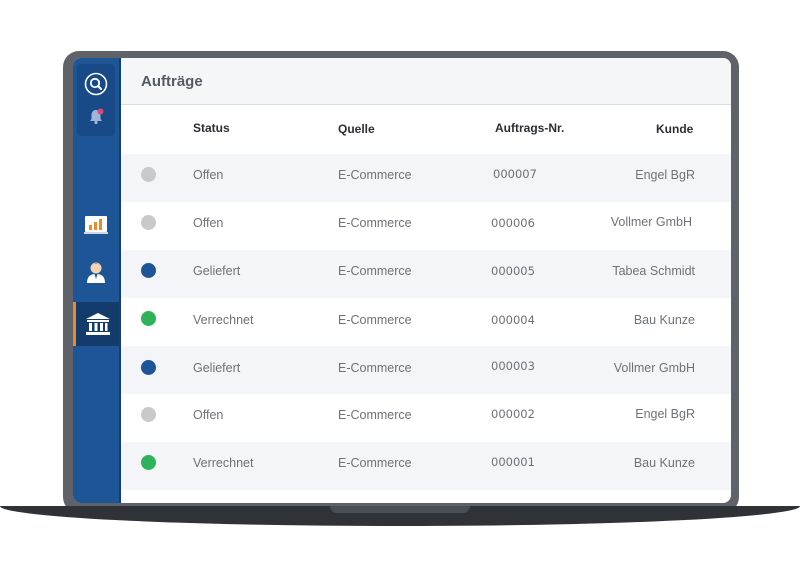 The height and width of the screenshot is (575, 800). I want to click on sidebar-item-bank, so click(96, 324).